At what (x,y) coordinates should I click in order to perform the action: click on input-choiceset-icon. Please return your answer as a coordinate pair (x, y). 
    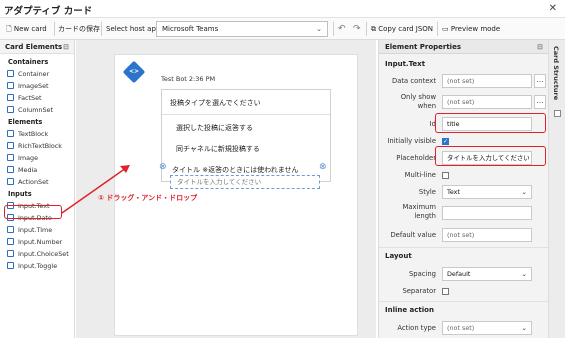
    Looking at the image, I should click on (10, 253).